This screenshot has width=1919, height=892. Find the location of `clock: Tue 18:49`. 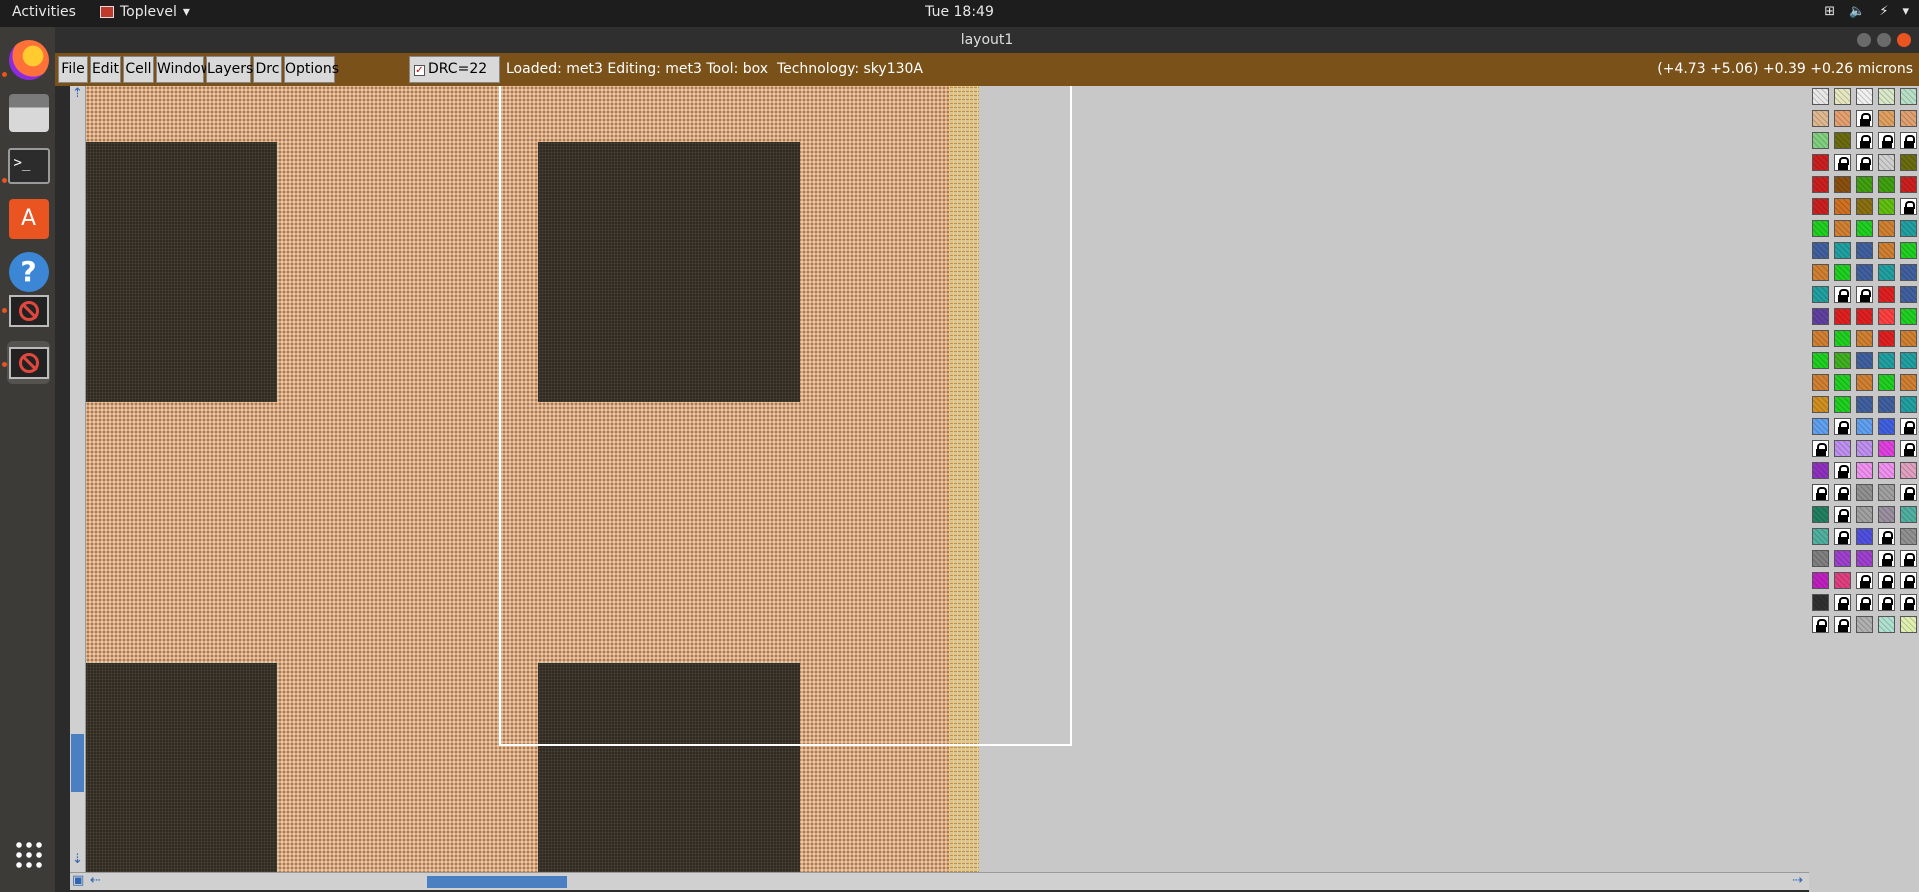

clock: Tue 18:49 is located at coordinates (959, 12).